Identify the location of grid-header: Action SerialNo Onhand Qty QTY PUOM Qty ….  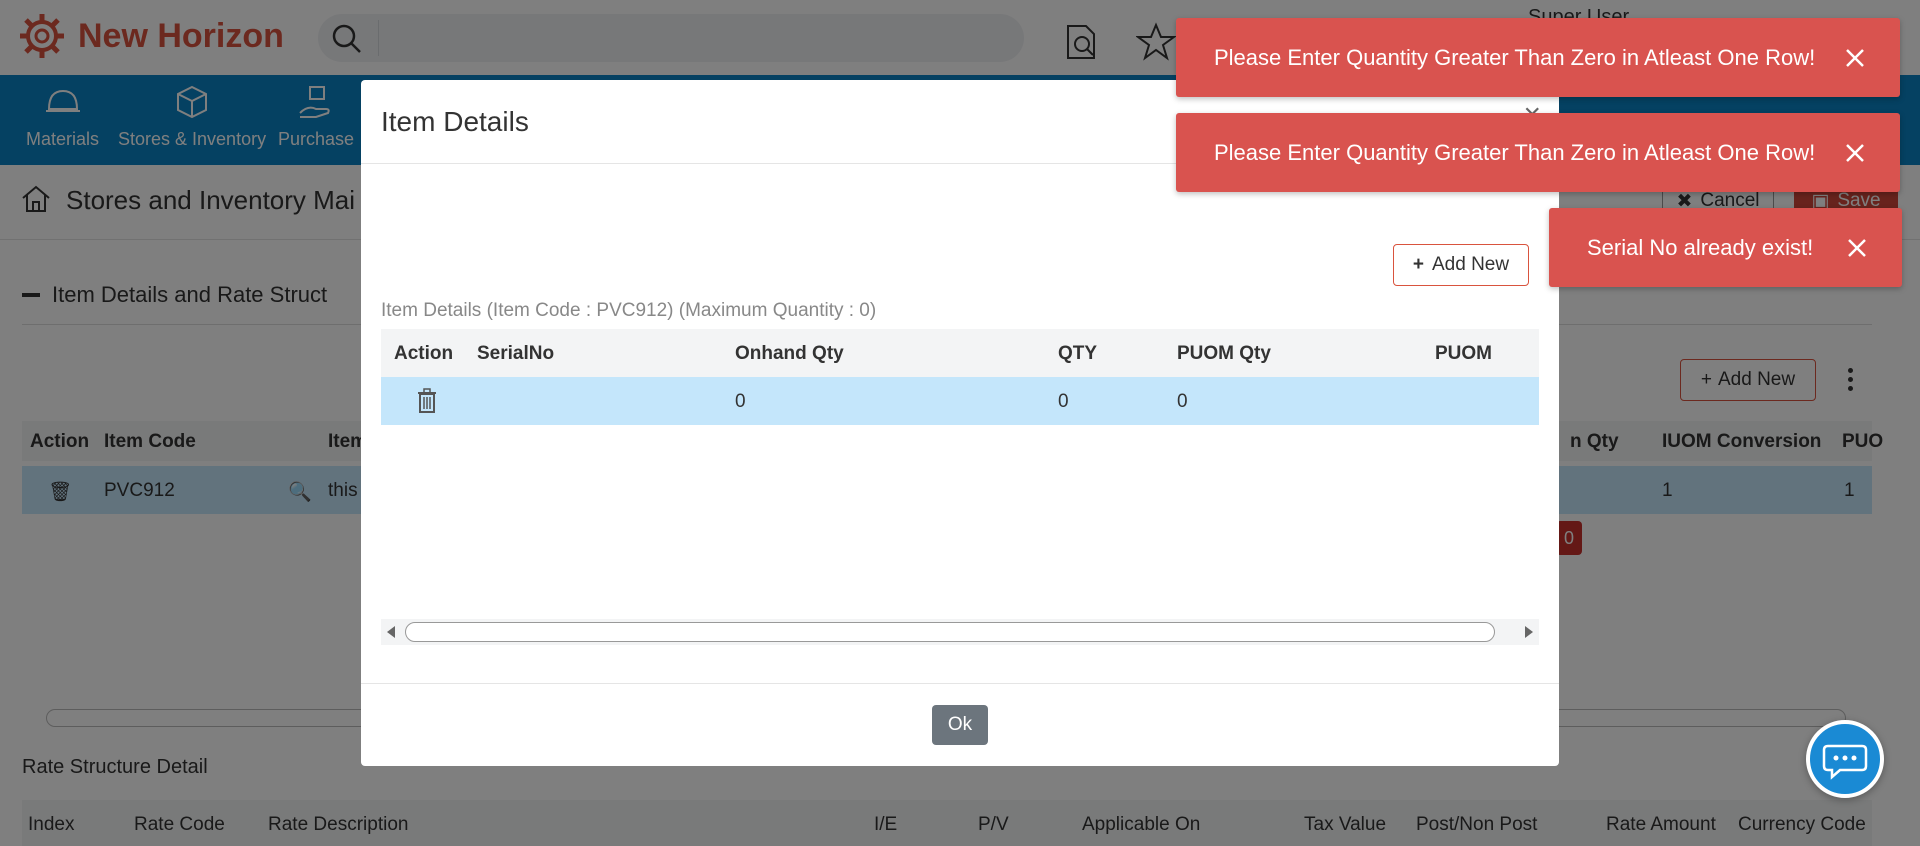
(960, 353).